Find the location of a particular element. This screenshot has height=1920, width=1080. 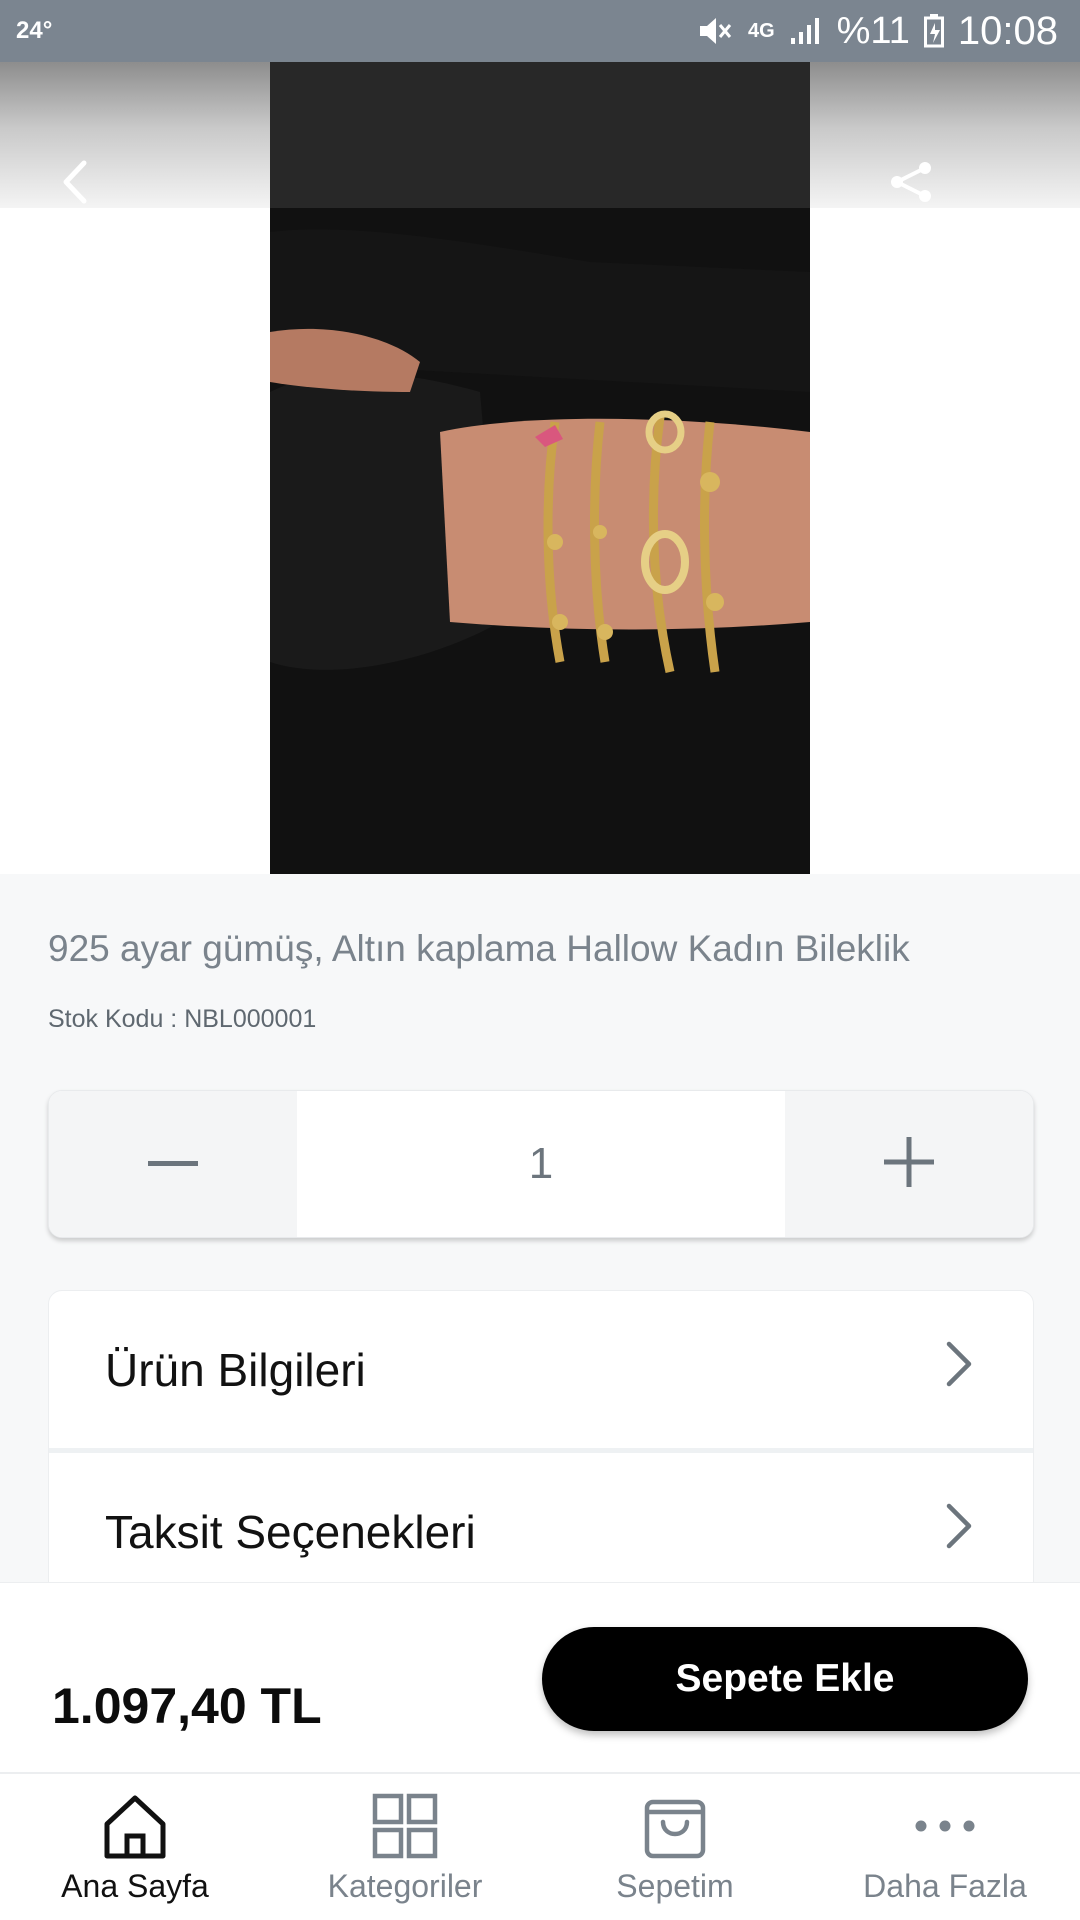

installment-options-label: Taksit Seçenekleri is located at coordinates (290, 1531).